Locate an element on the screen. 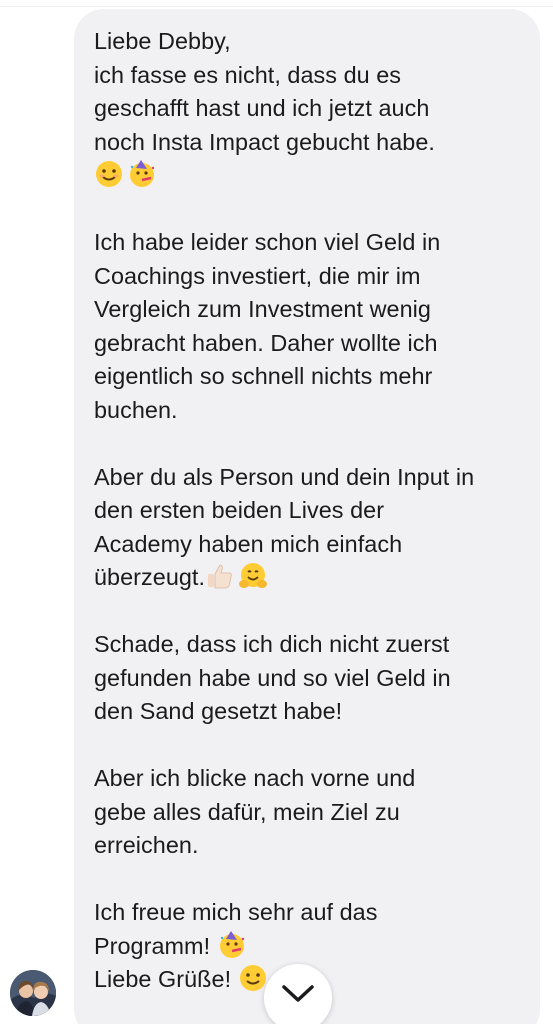  message-line: Aber du als Person und dein Input in is located at coordinates (284, 476).